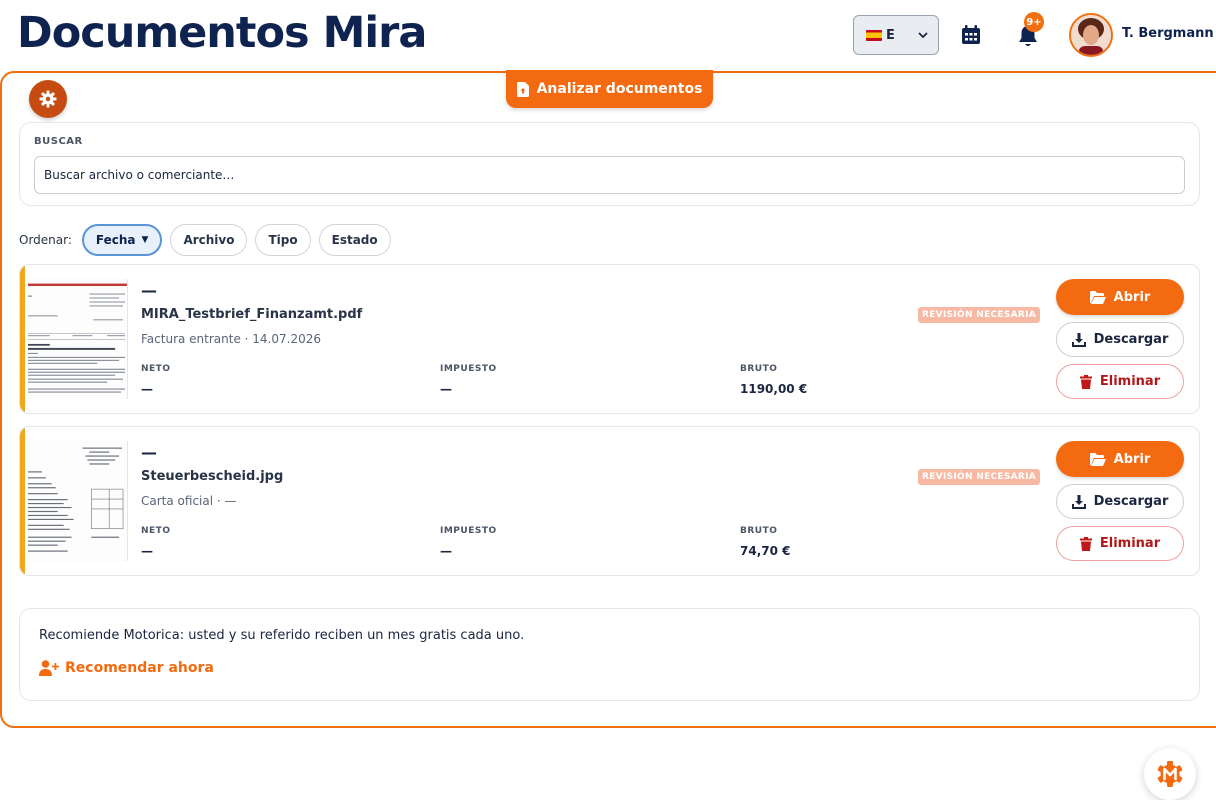 The image size is (1216, 800). What do you see at coordinates (971, 35) in the screenshot?
I see `calendar-icon` at bounding box center [971, 35].